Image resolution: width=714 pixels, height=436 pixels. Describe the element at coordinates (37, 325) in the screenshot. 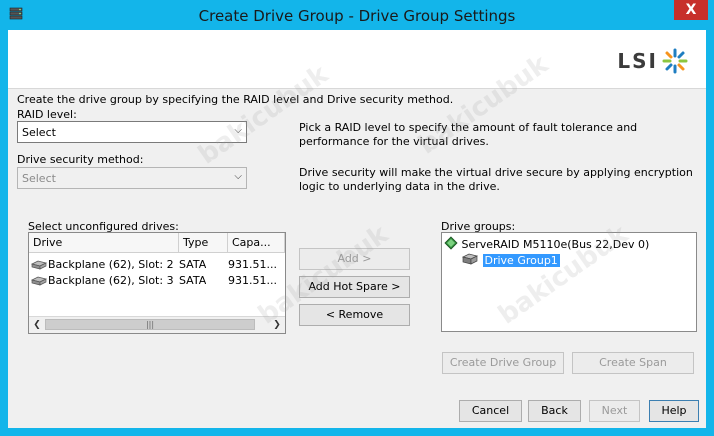

I see `scroll-left-icon: ❮` at that location.